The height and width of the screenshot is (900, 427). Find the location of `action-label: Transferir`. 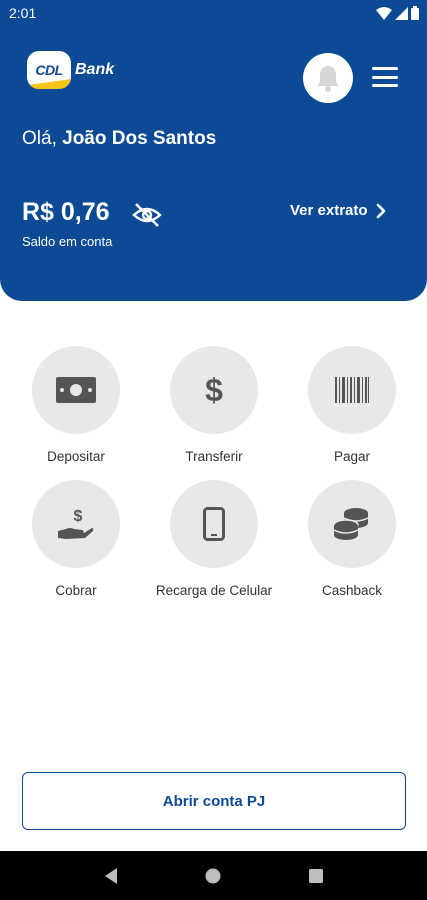

action-label: Transferir is located at coordinates (214, 456).